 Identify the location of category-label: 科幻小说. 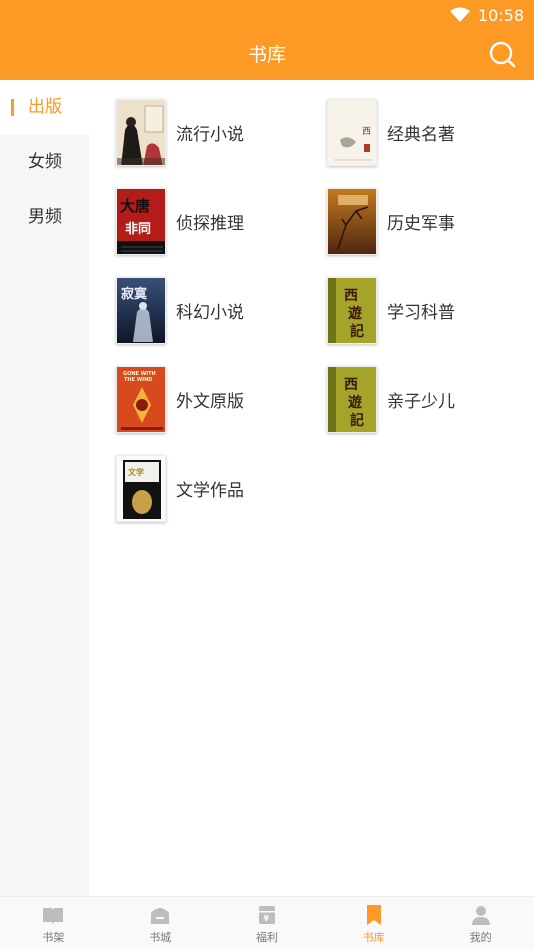
(210, 312).